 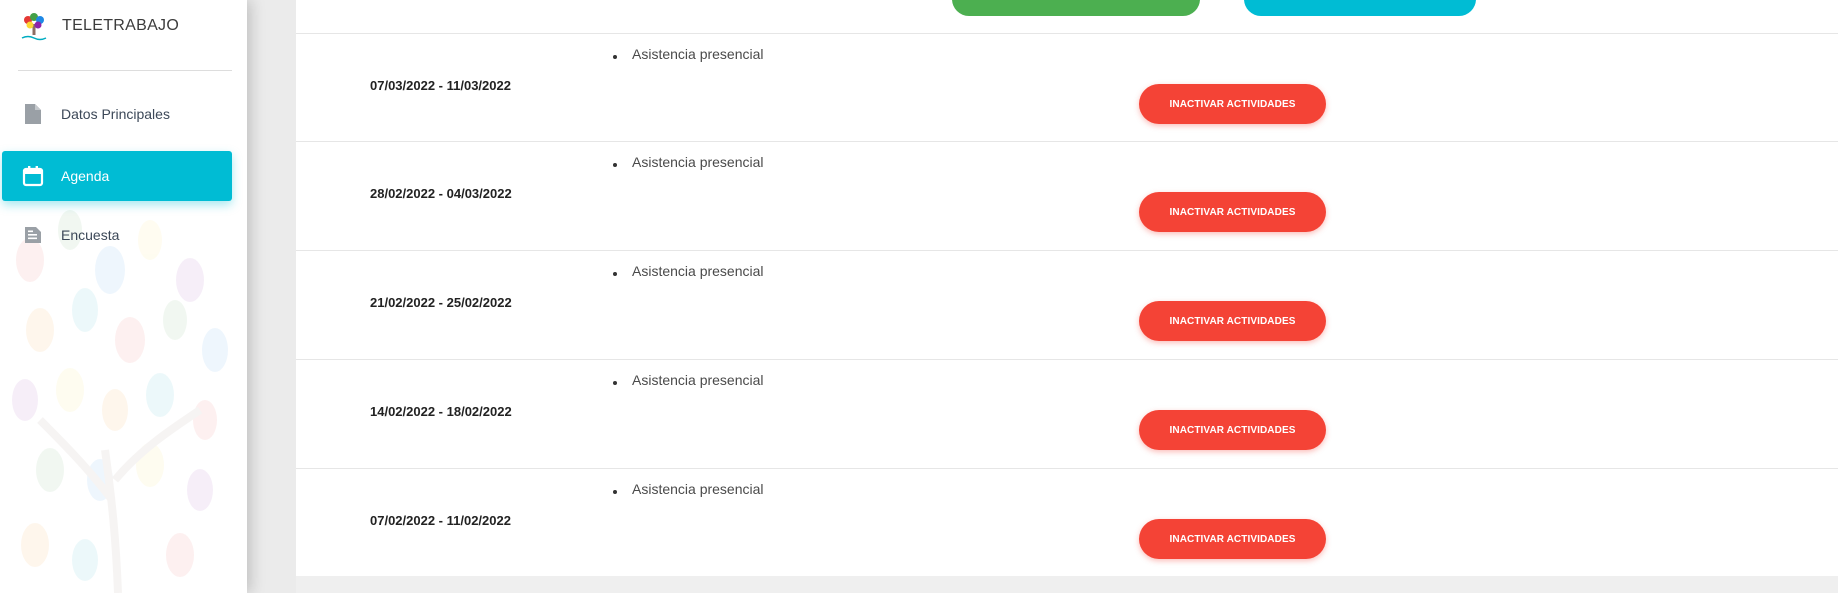 What do you see at coordinates (33, 114) in the screenshot?
I see `document-icon` at bounding box center [33, 114].